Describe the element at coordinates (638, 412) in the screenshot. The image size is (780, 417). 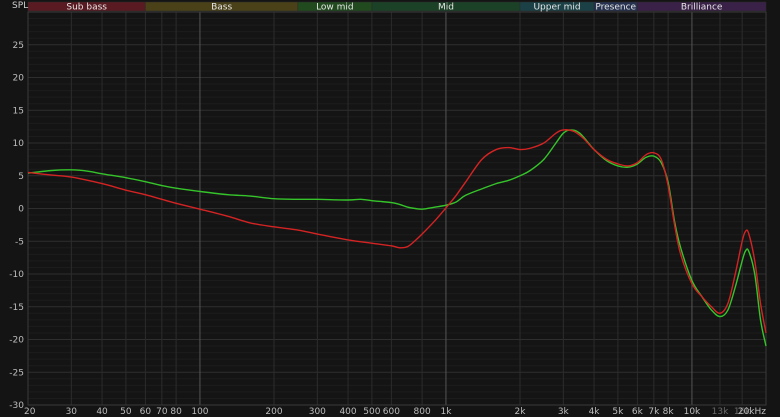
I see `x-tick-label-19: 6k` at that location.